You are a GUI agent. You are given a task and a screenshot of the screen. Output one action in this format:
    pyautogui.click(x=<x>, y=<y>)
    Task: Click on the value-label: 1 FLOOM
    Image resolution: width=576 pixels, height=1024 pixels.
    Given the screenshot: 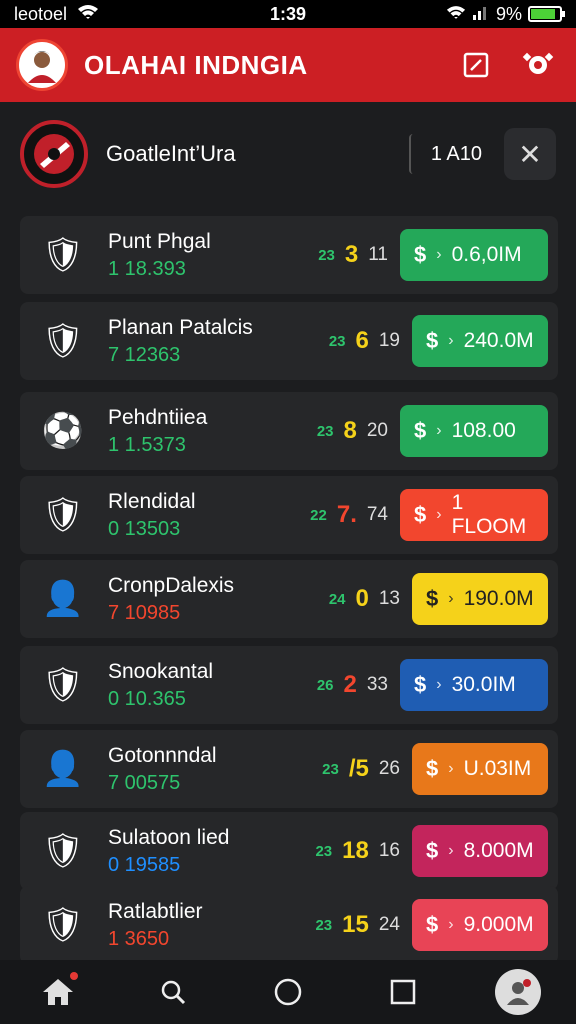 What is the action you would take?
    pyautogui.click(x=489, y=514)
    